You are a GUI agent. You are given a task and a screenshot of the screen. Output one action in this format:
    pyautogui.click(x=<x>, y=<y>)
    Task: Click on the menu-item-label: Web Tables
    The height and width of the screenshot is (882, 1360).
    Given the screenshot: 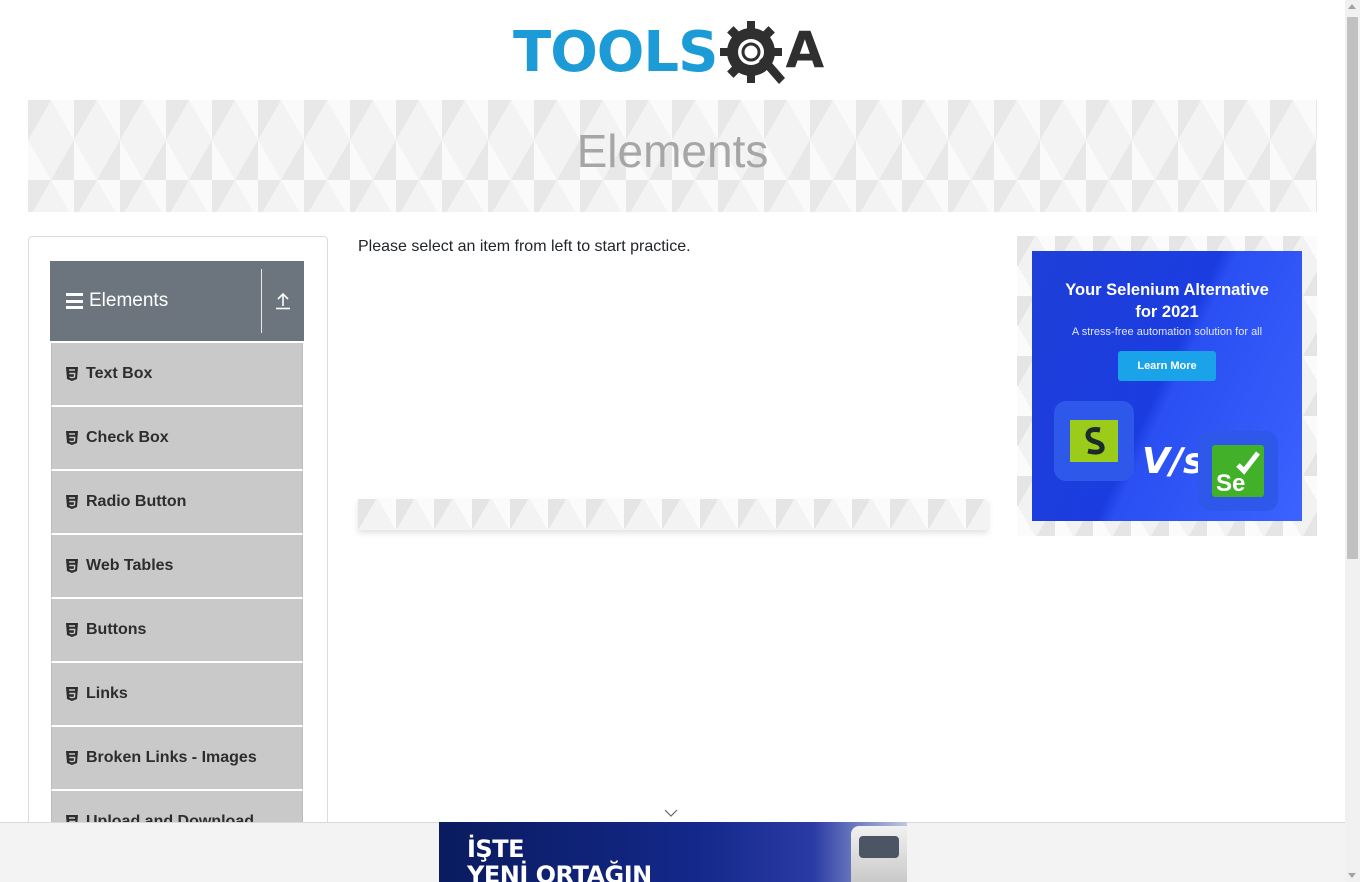 What is the action you would take?
    pyautogui.click(x=130, y=565)
    